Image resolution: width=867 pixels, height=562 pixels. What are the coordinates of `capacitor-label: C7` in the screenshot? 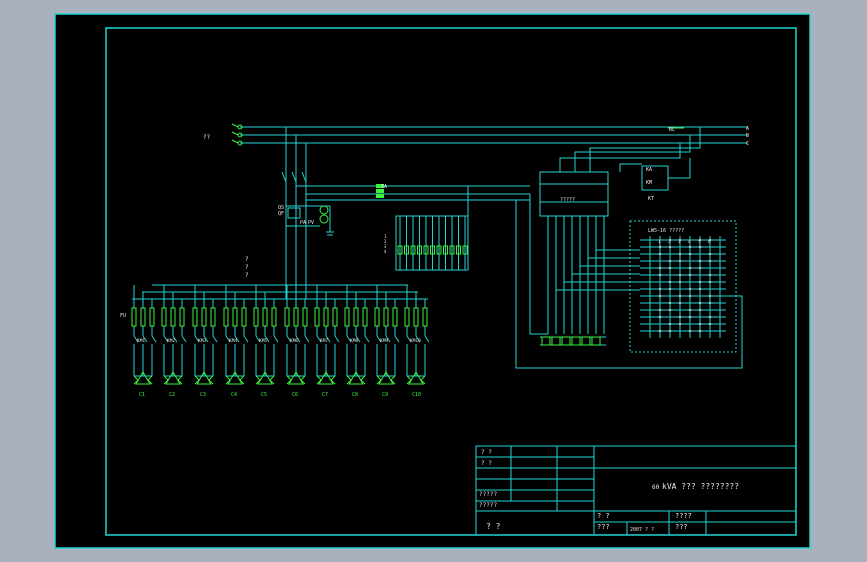 It's located at (325, 395).